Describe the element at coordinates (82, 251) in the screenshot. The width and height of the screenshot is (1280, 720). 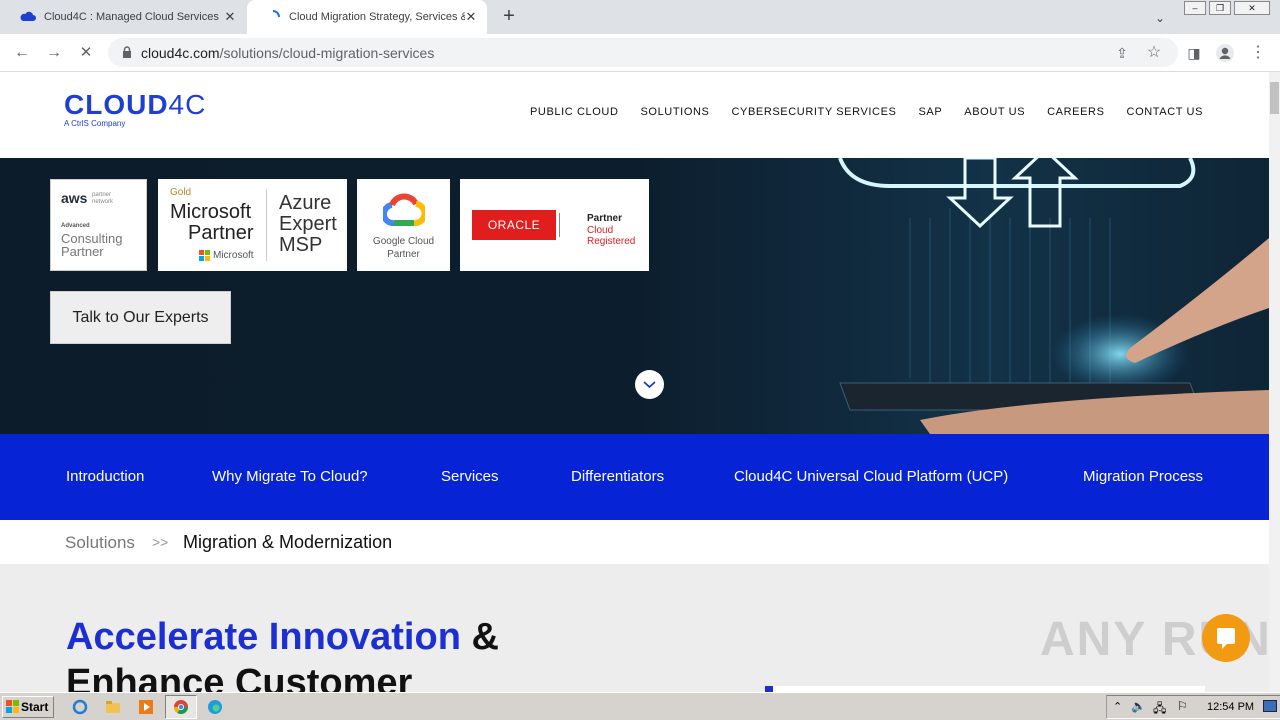
I see `aws-partner: Partner` at that location.